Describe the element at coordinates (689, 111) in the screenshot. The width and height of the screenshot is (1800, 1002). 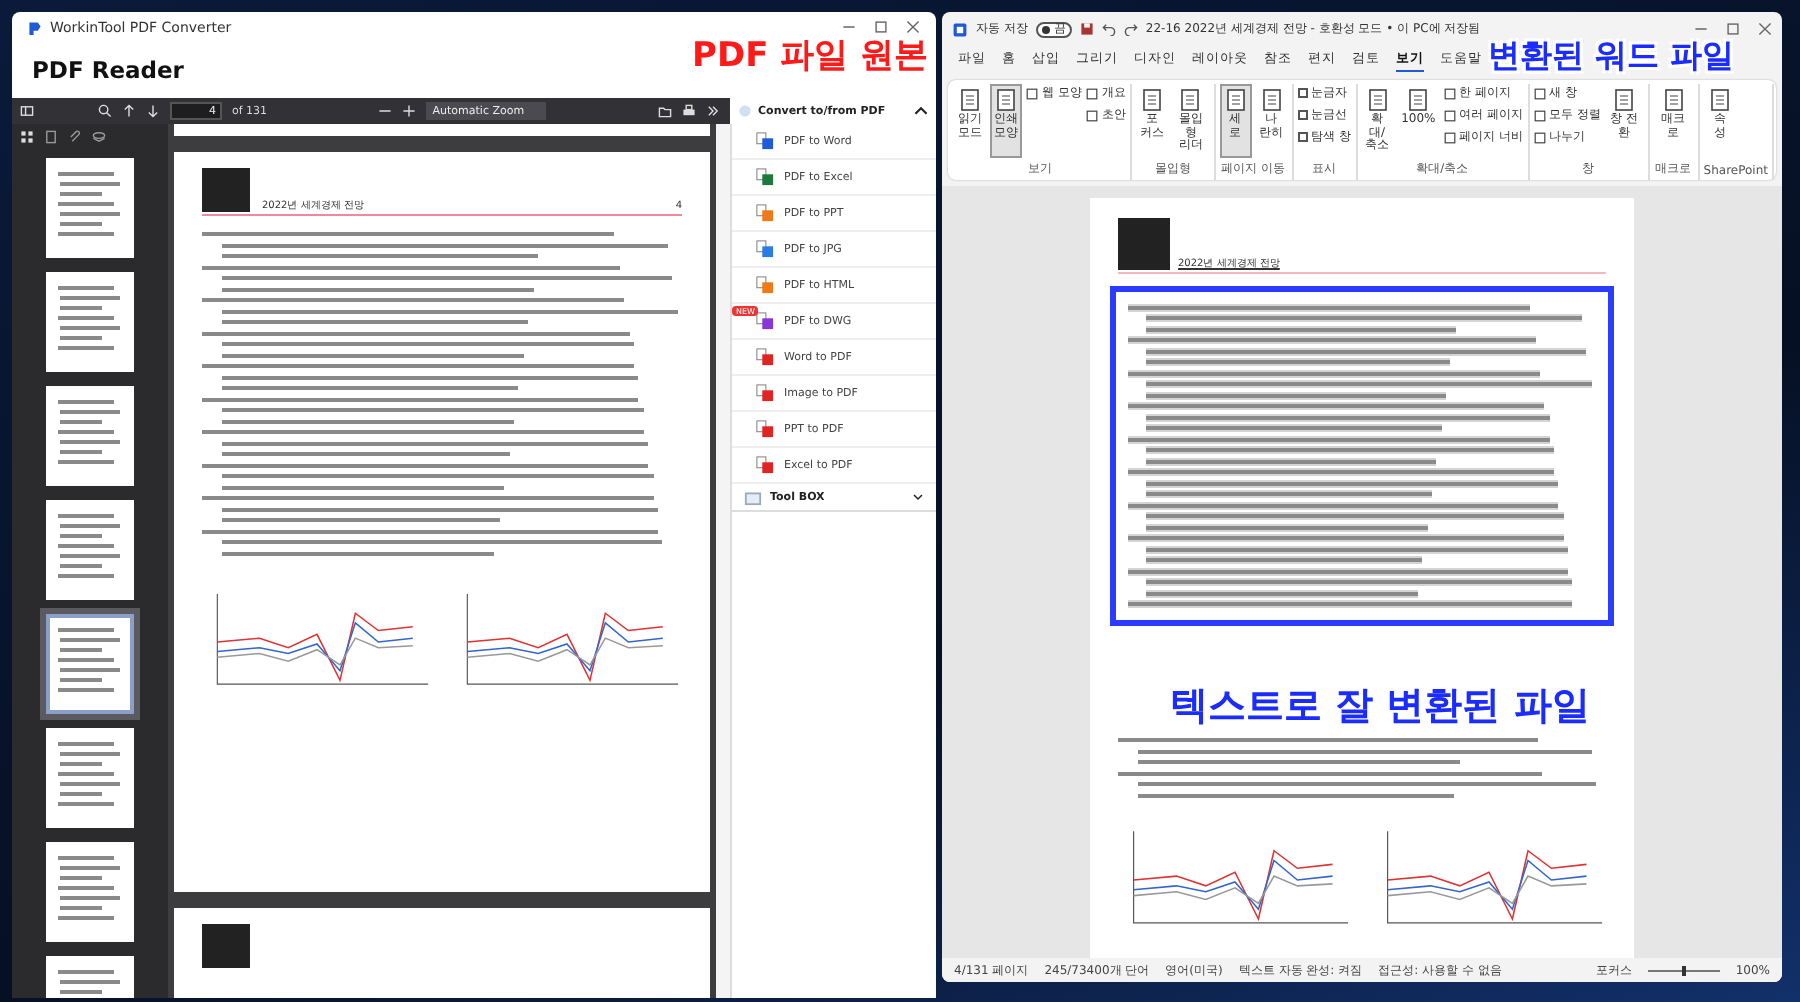
I see `print-icon` at that location.